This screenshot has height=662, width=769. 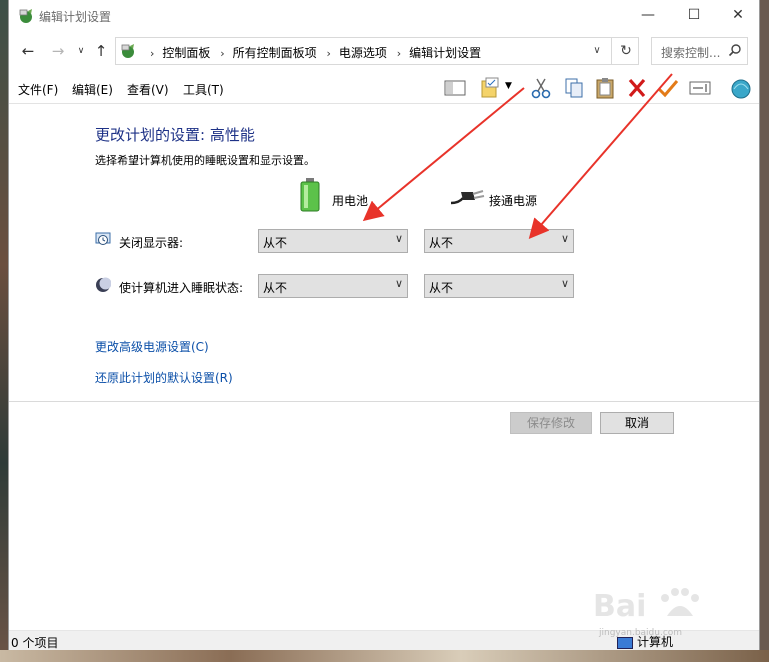 What do you see at coordinates (350, 201) in the screenshot?
I see `battery-column-label: 用电池` at bounding box center [350, 201].